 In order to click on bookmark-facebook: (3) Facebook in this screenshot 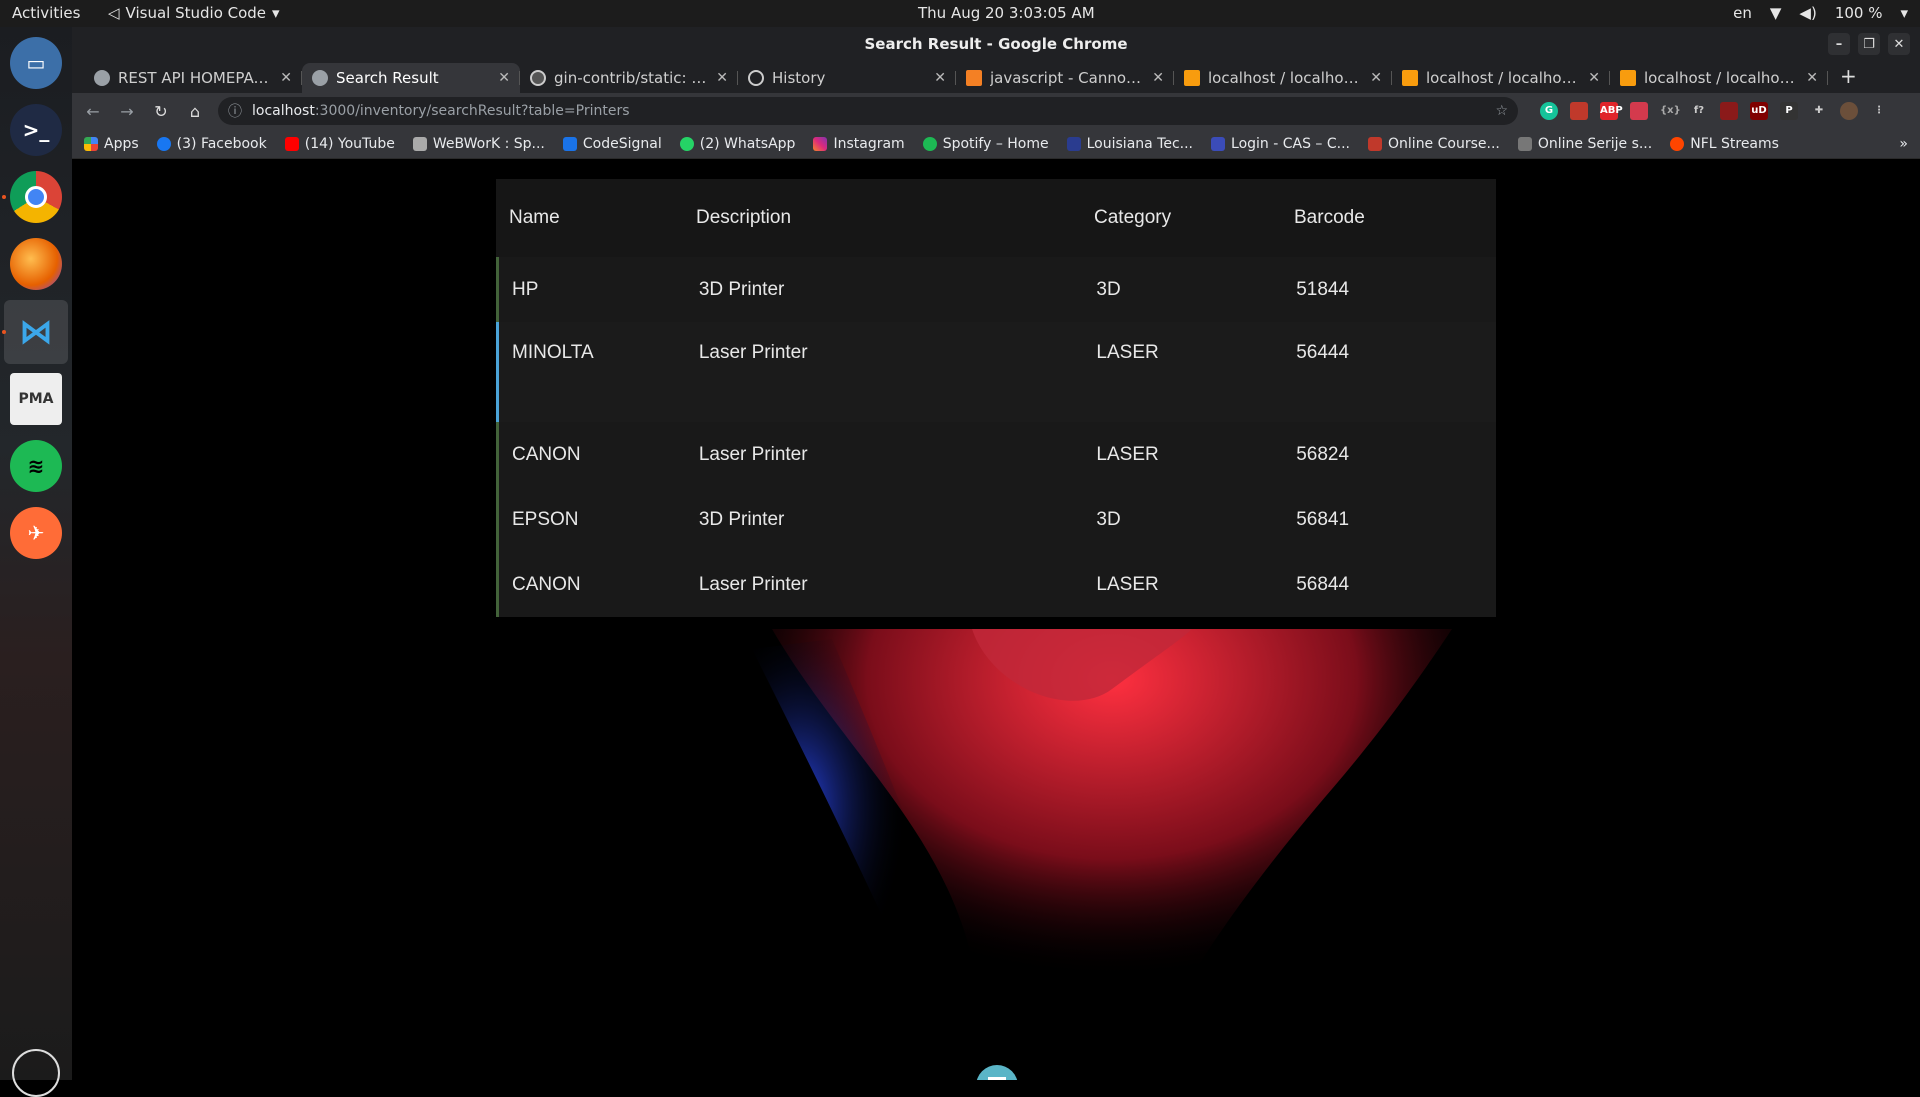, I will do `click(211, 144)`.